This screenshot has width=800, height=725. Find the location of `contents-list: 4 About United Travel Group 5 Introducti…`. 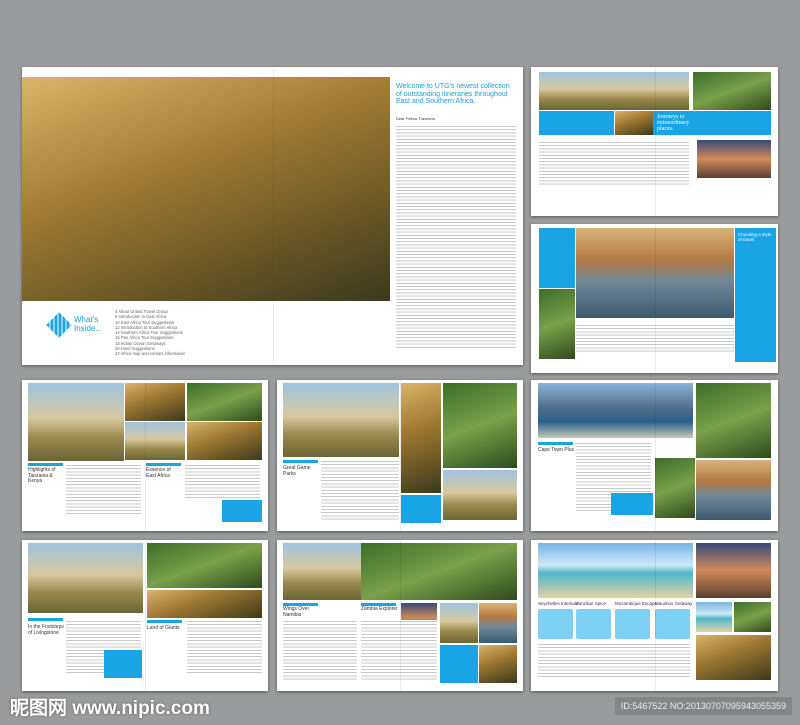

contents-list: 4 About United Travel Group 5 Introducti… is located at coordinates (150, 333).